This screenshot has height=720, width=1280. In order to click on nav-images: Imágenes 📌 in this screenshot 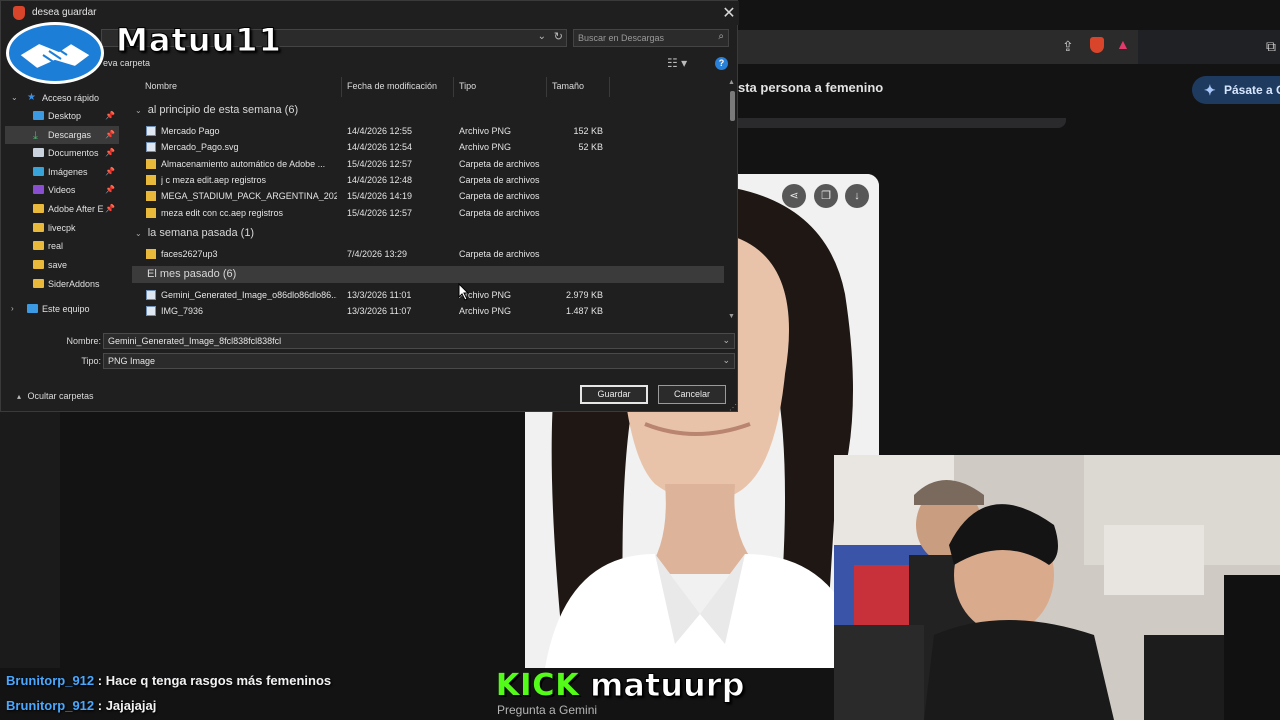, I will do `click(62, 172)`.